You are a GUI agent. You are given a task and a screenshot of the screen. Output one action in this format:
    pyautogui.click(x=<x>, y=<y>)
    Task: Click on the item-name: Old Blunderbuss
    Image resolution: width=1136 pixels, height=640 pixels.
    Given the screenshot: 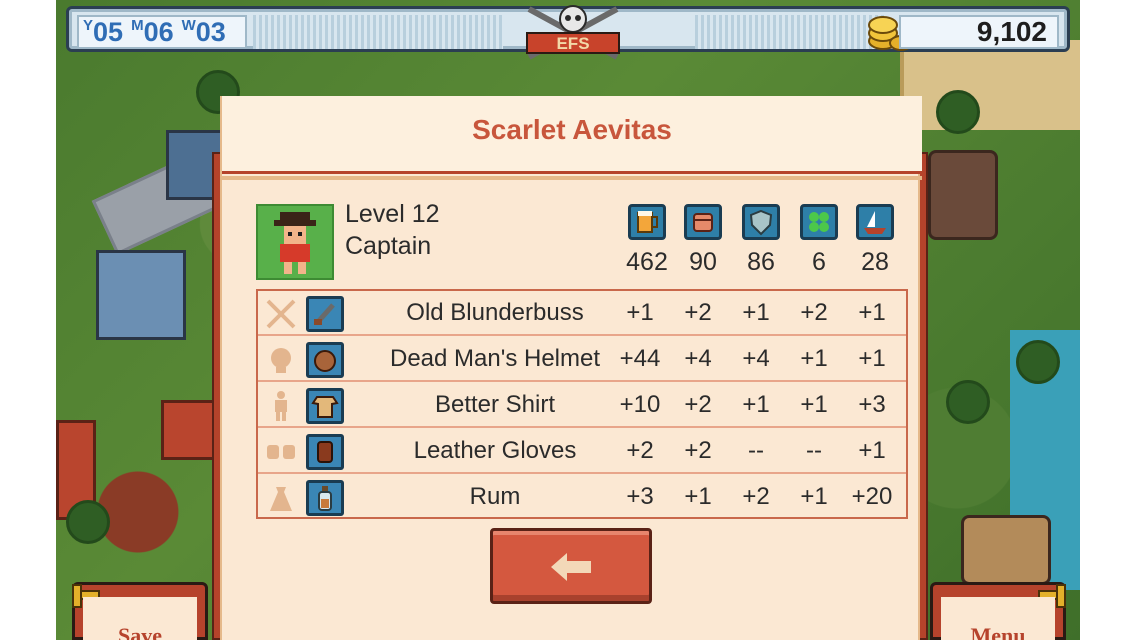 What is the action you would take?
    pyautogui.click(x=495, y=312)
    